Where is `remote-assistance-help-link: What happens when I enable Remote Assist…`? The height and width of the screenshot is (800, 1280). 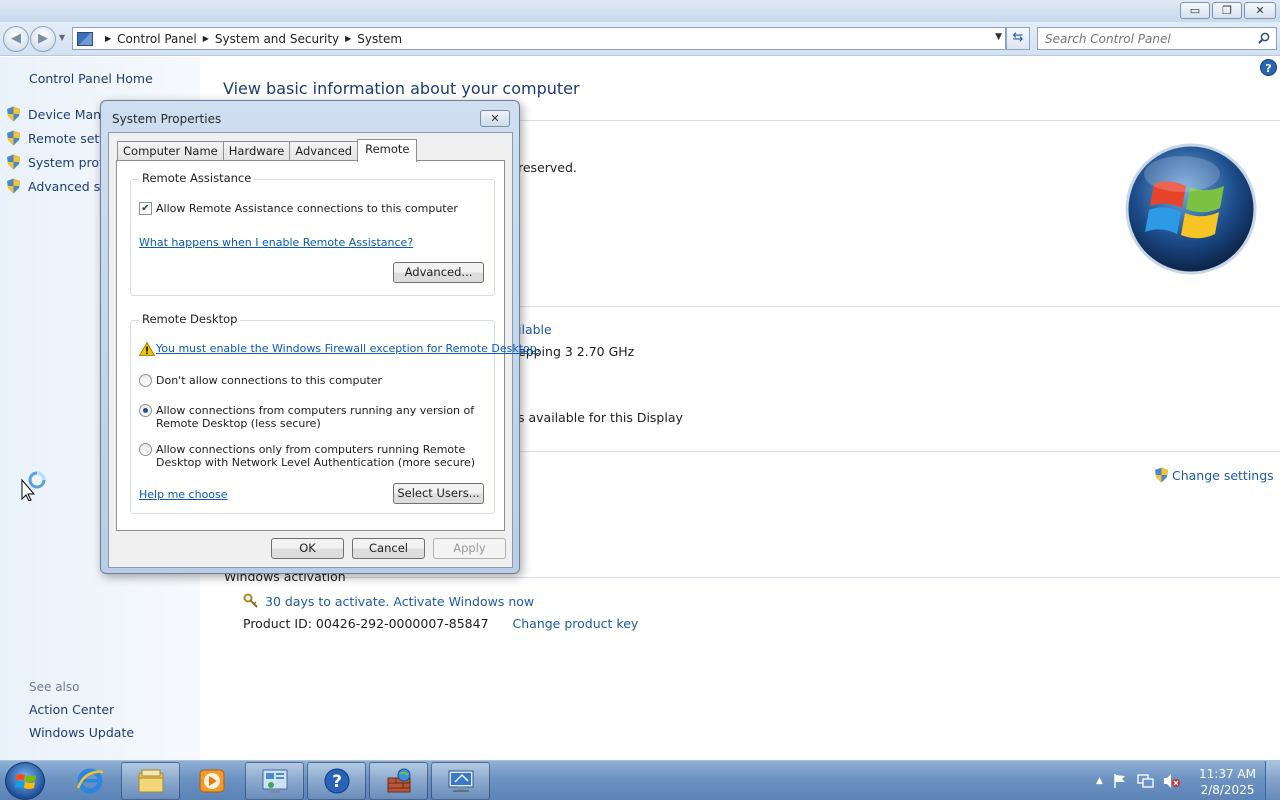
remote-assistance-help-link: What happens when I enable Remote Assist… is located at coordinates (276, 242).